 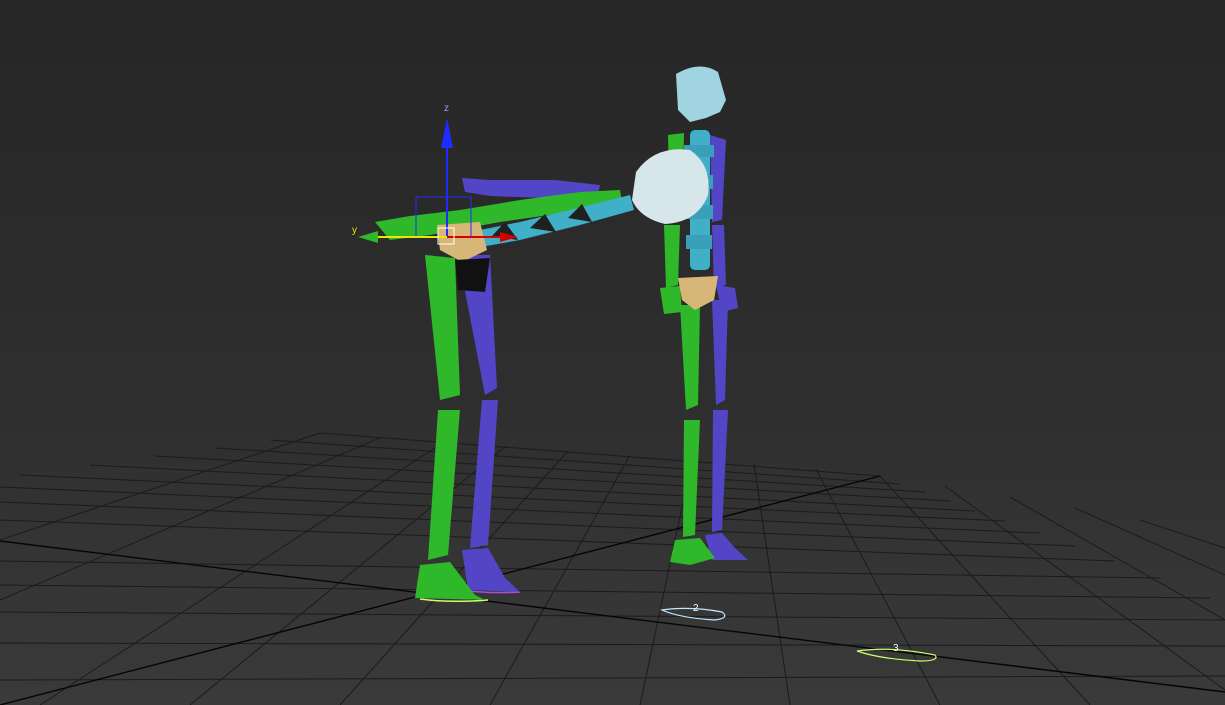 I want to click on footstep-2-label: 2, so click(x=696, y=608).